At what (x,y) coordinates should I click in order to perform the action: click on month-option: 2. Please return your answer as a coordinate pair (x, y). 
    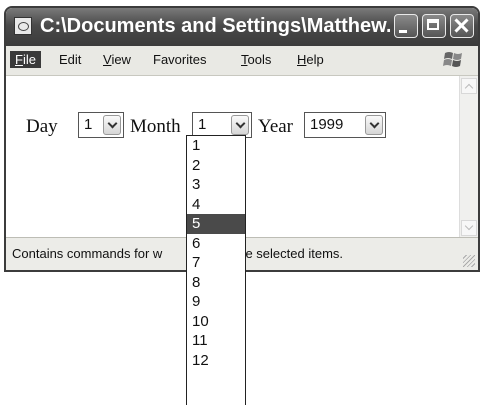
    Looking at the image, I should click on (216, 166).